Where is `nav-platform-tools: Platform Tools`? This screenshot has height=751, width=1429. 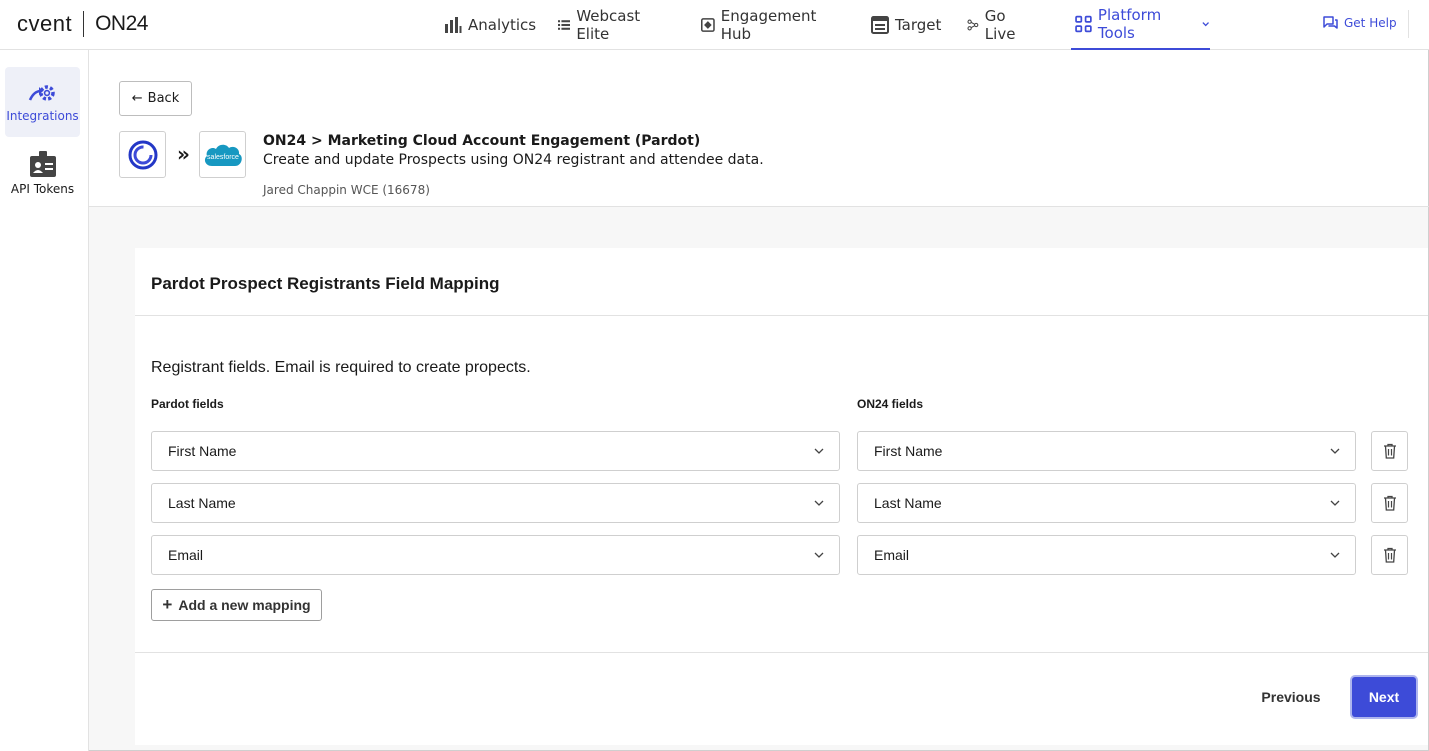 nav-platform-tools: Platform Tools is located at coordinates (1140, 25).